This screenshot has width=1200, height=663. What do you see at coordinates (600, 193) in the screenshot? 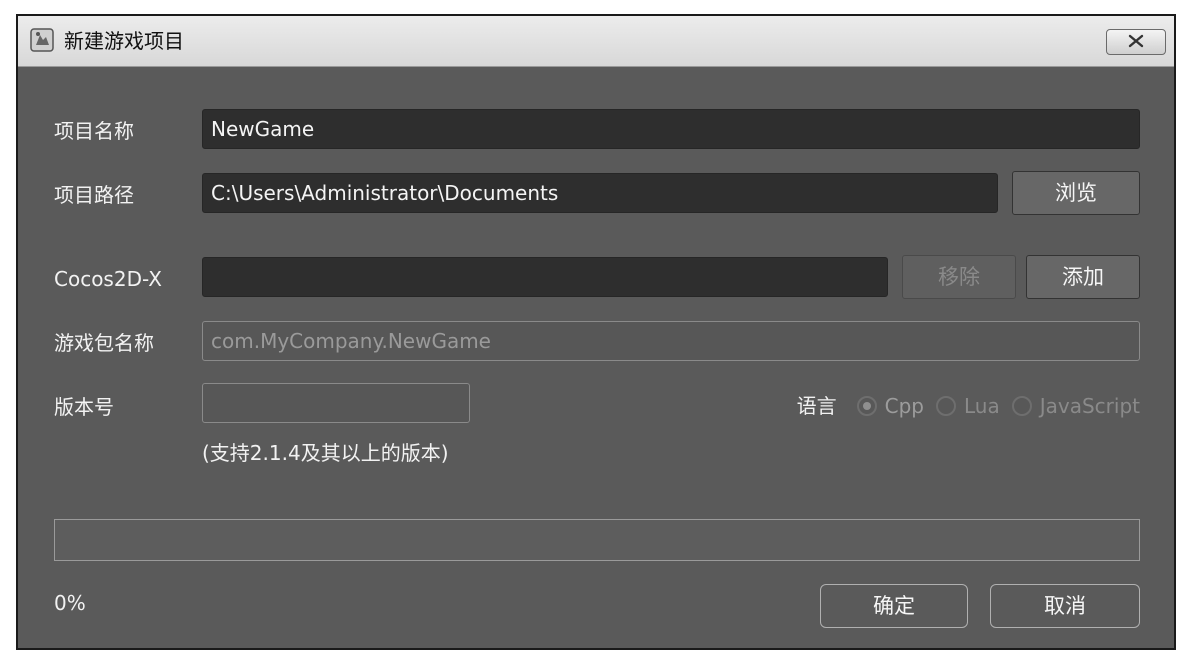
I see `project-path-input: C:\Users\Administrator\Documents` at bounding box center [600, 193].